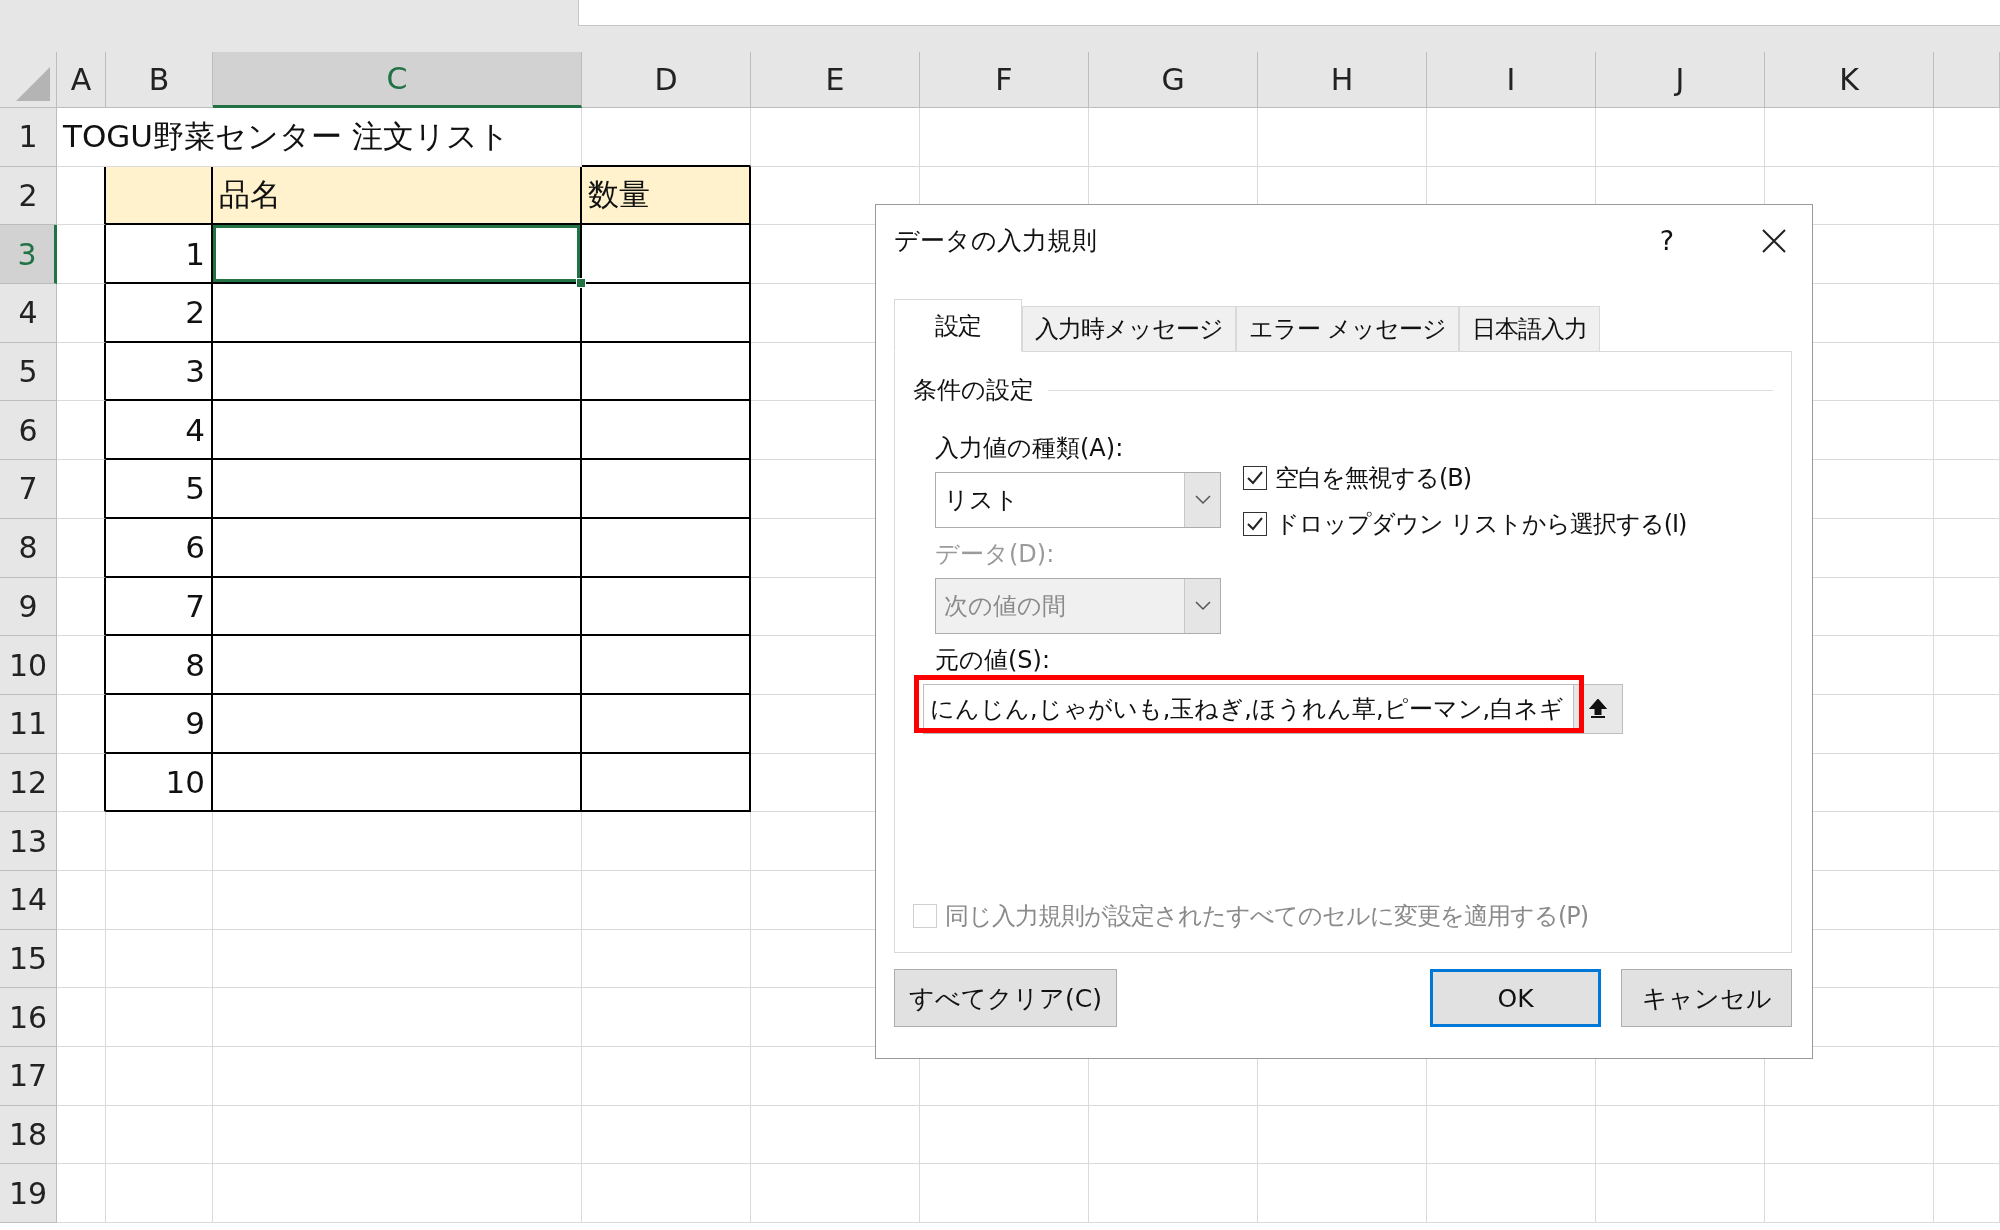 The image size is (2000, 1230). What do you see at coordinates (28, 489) in the screenshot?
I see `row-header: 7` at bounding box center [28, 489].